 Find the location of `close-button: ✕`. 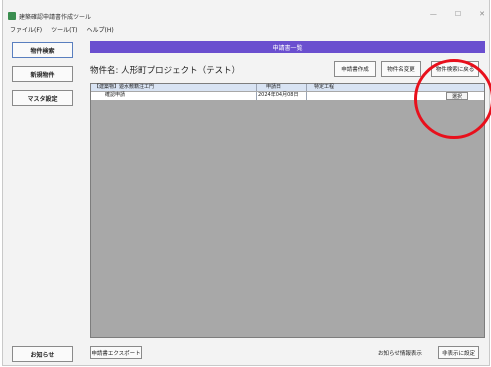

close-button: ✕ is located at coordinates (482, 14).